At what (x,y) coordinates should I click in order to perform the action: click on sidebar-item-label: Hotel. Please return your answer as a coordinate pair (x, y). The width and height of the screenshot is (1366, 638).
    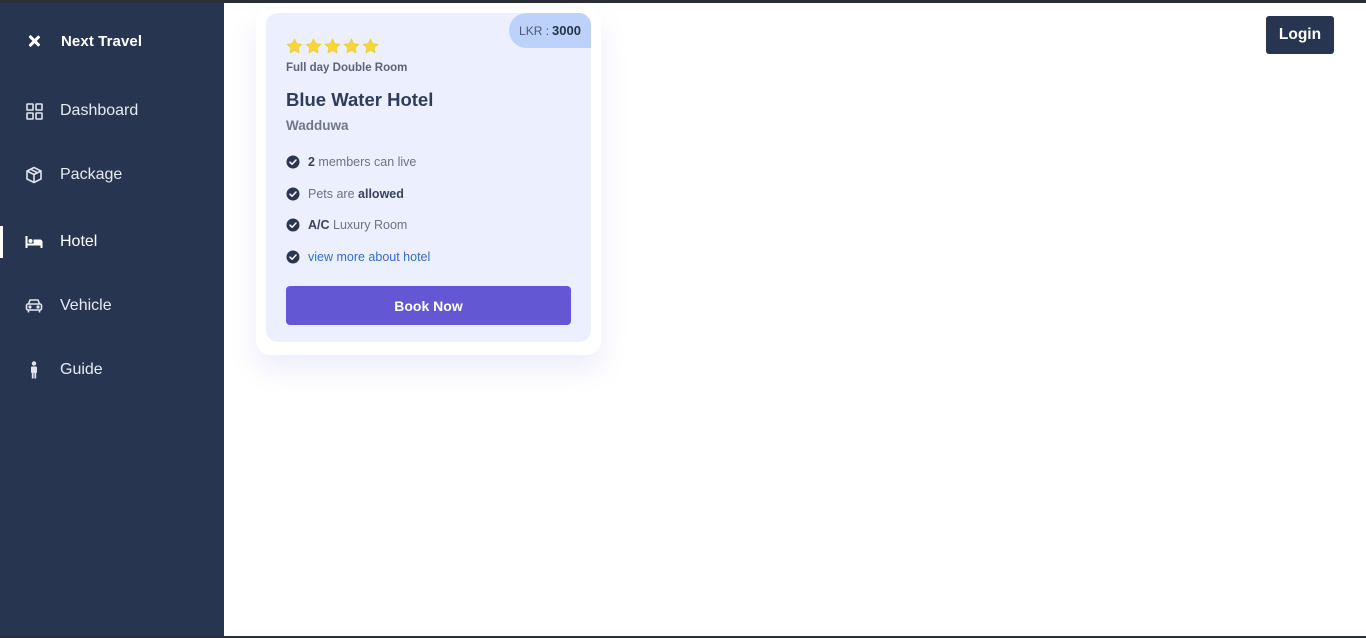
    Looking at the image, I should click on (79, 241).